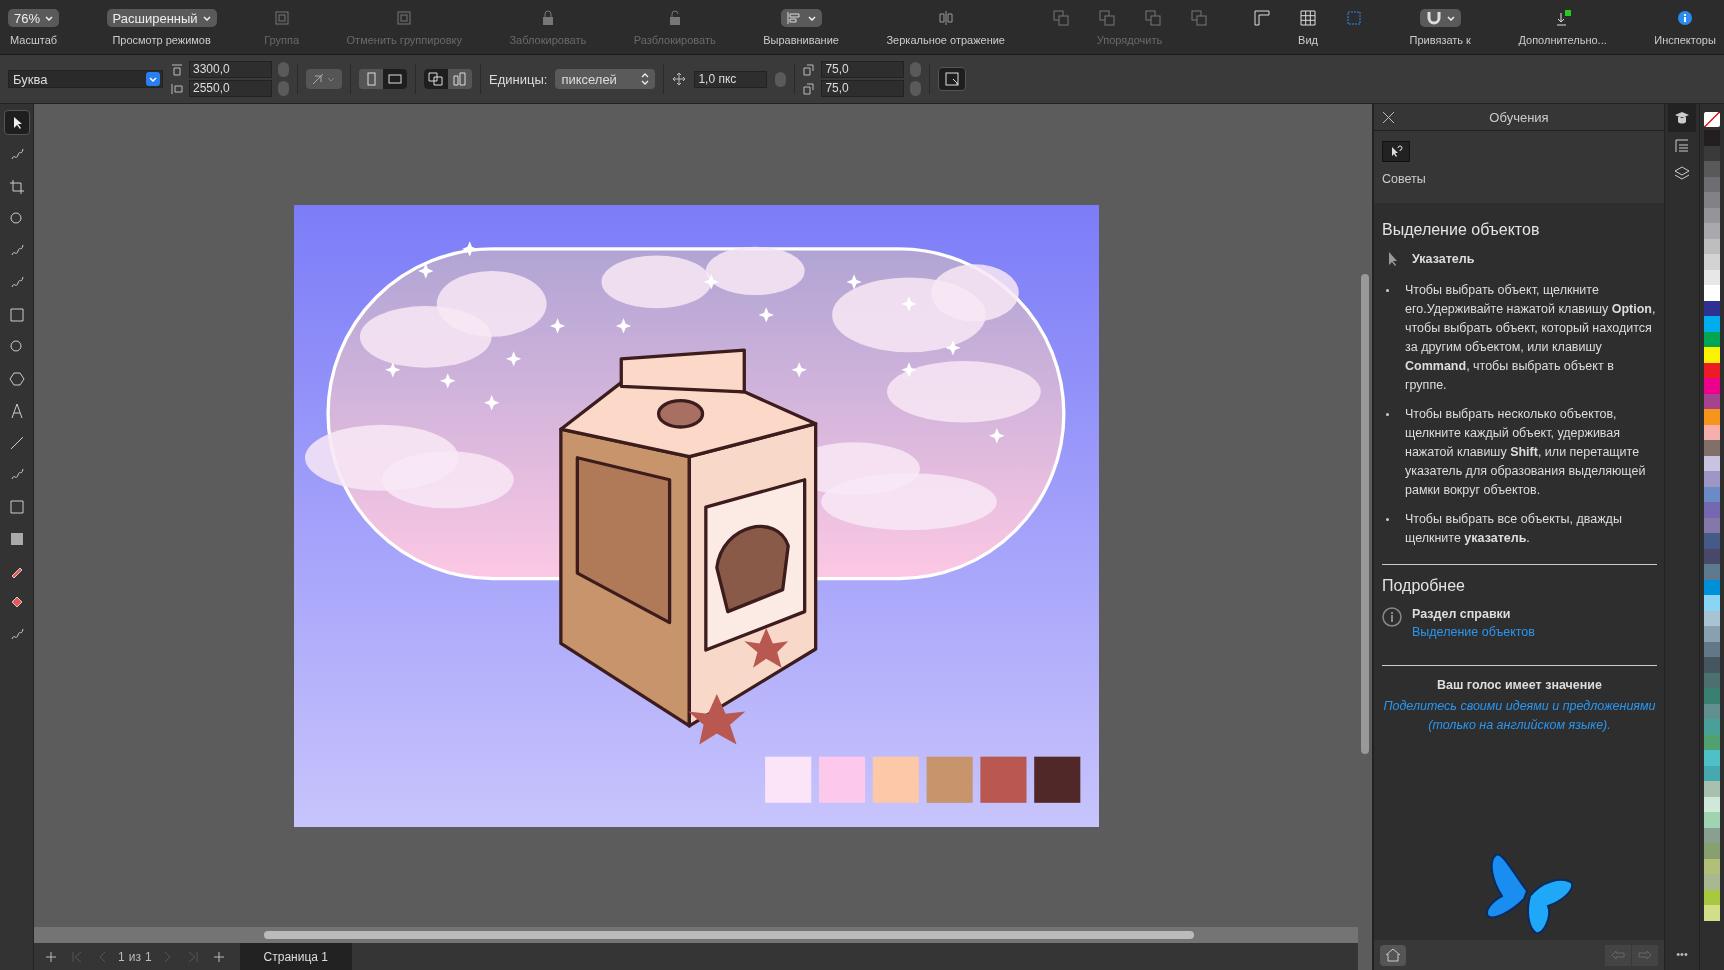  I want to click on bounding-box-button, so click(952, 79).